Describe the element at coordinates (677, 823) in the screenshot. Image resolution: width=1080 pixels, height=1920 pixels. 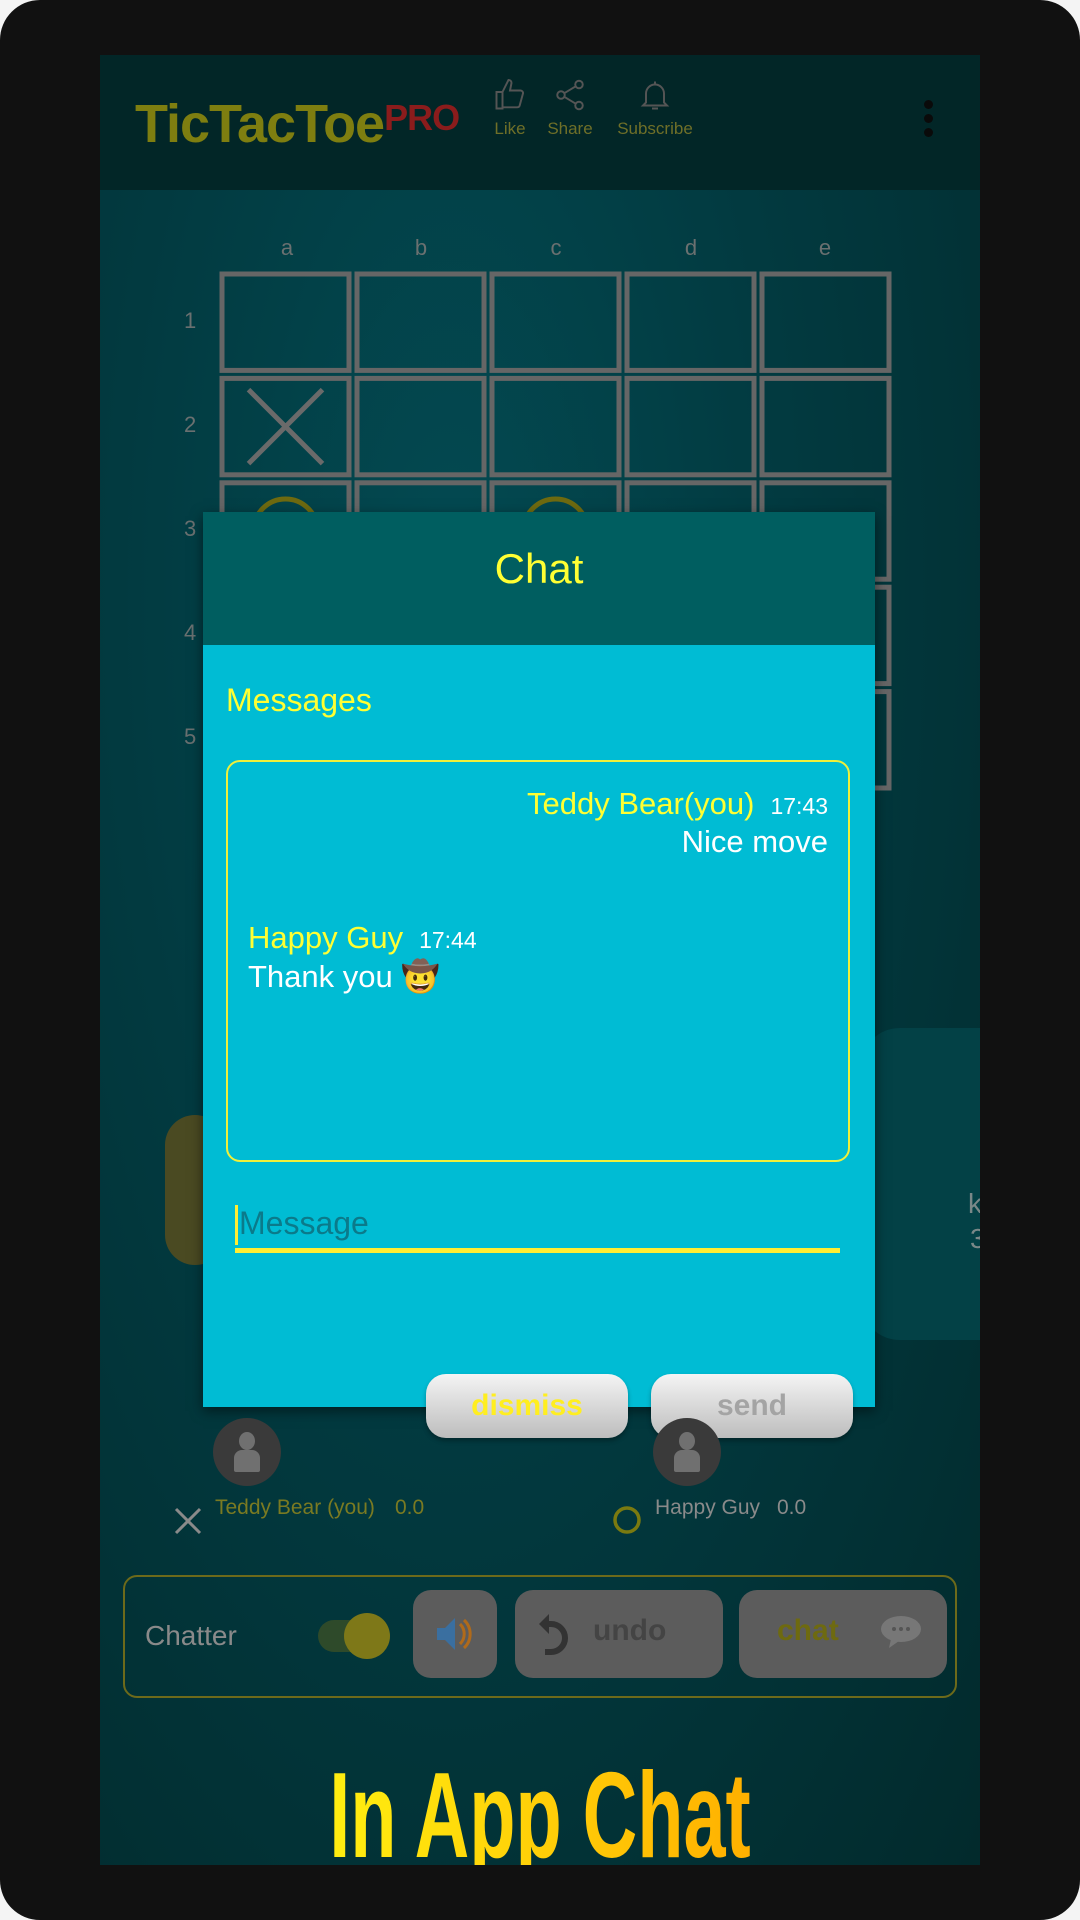
I see `message-item: Teddy Bear(you) 17:43 Nice move` at that location.